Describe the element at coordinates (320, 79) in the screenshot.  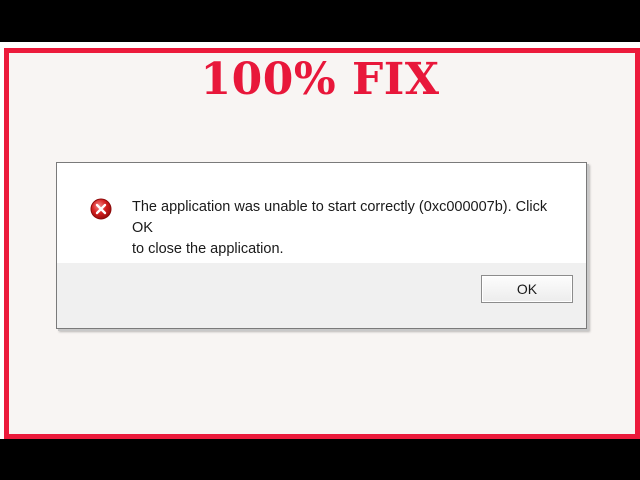
I see `headline-text: 100% FIX` at that location.